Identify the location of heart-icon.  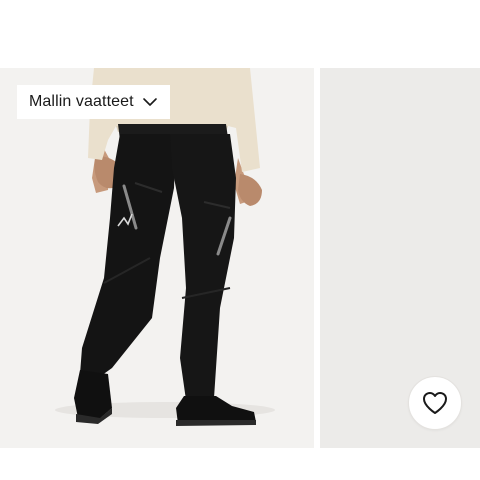
(435, 403).